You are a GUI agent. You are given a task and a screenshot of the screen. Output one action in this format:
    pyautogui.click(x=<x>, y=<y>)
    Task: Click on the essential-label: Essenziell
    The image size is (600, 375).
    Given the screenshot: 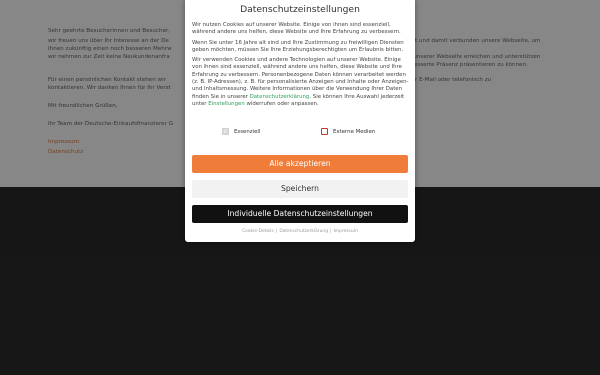 What is the action you would take?
    pyautogui.click(x=247, y=131)
    